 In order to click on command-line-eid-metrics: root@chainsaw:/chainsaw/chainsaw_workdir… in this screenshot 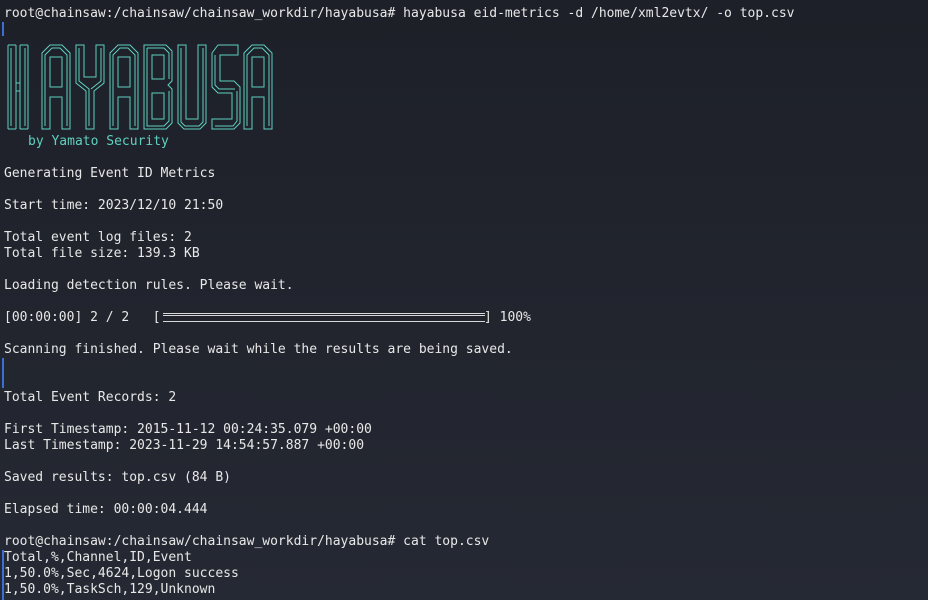, I will do `click(399, 13)`.